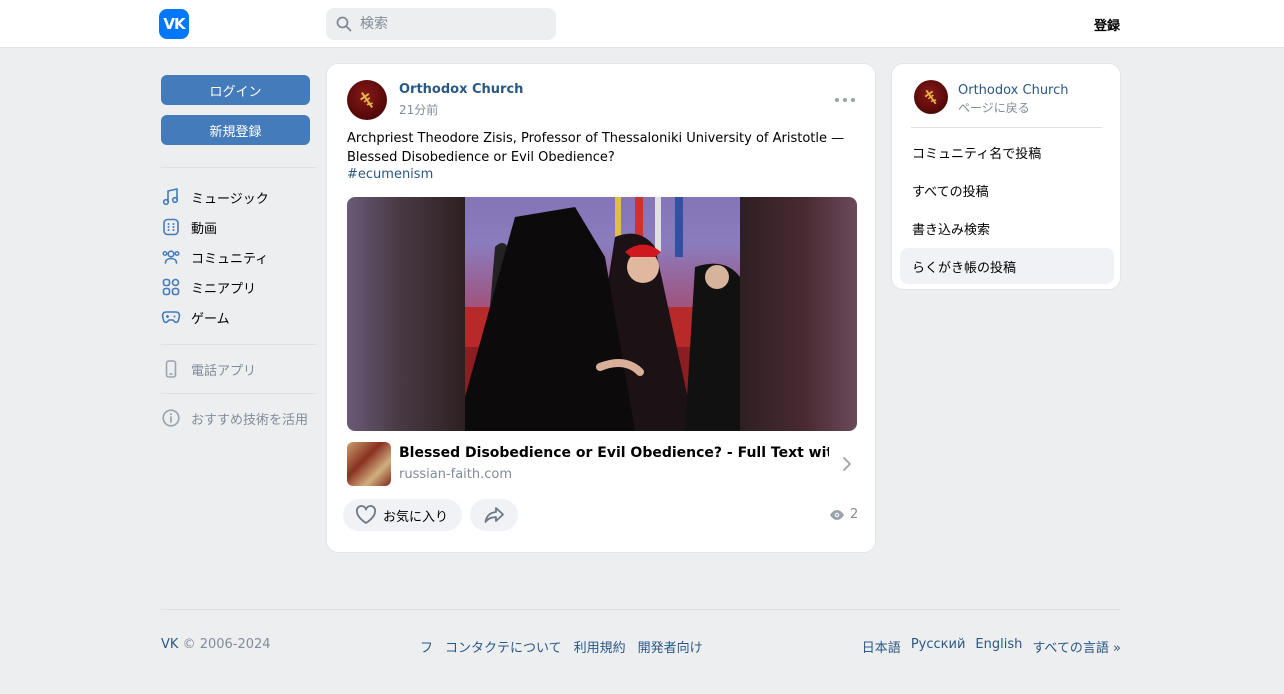 The width and height of the screenshot is (1284, 694). I want to click on phone-icon, so click(171, 369).